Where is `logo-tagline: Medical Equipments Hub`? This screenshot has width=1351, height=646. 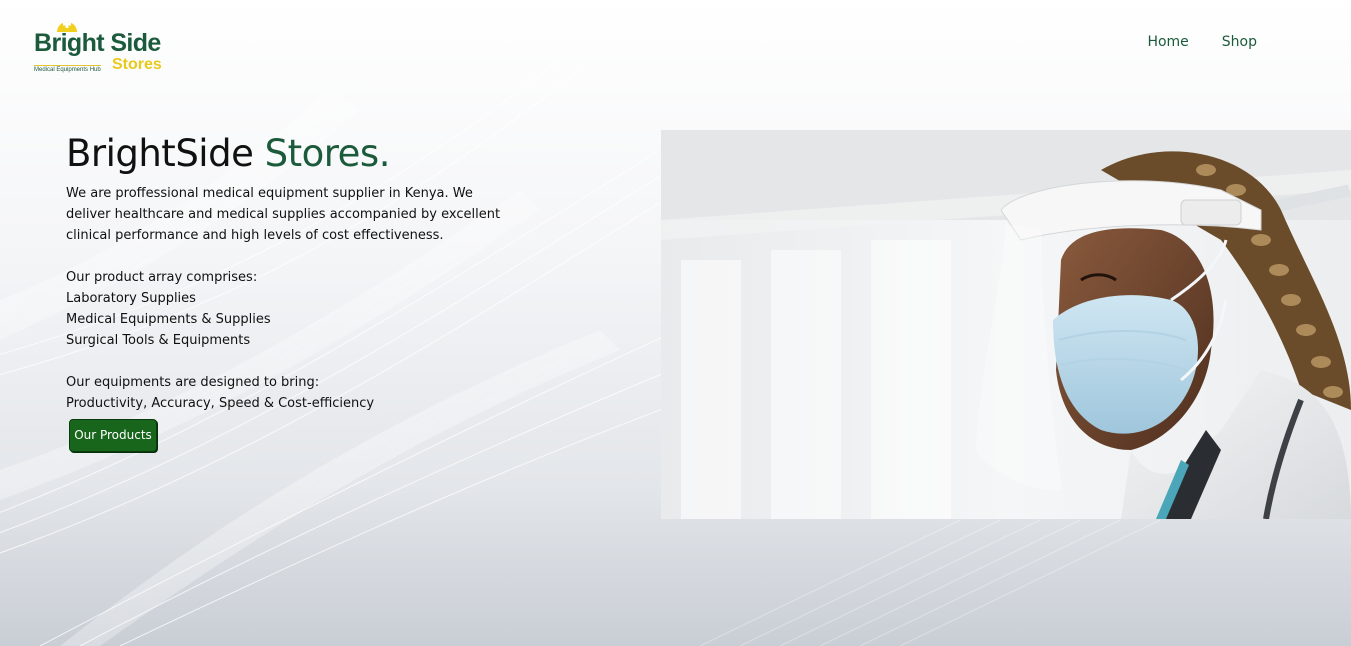 logo-tagline: Medical Equipments Hub is located at coordinates (67, 69).